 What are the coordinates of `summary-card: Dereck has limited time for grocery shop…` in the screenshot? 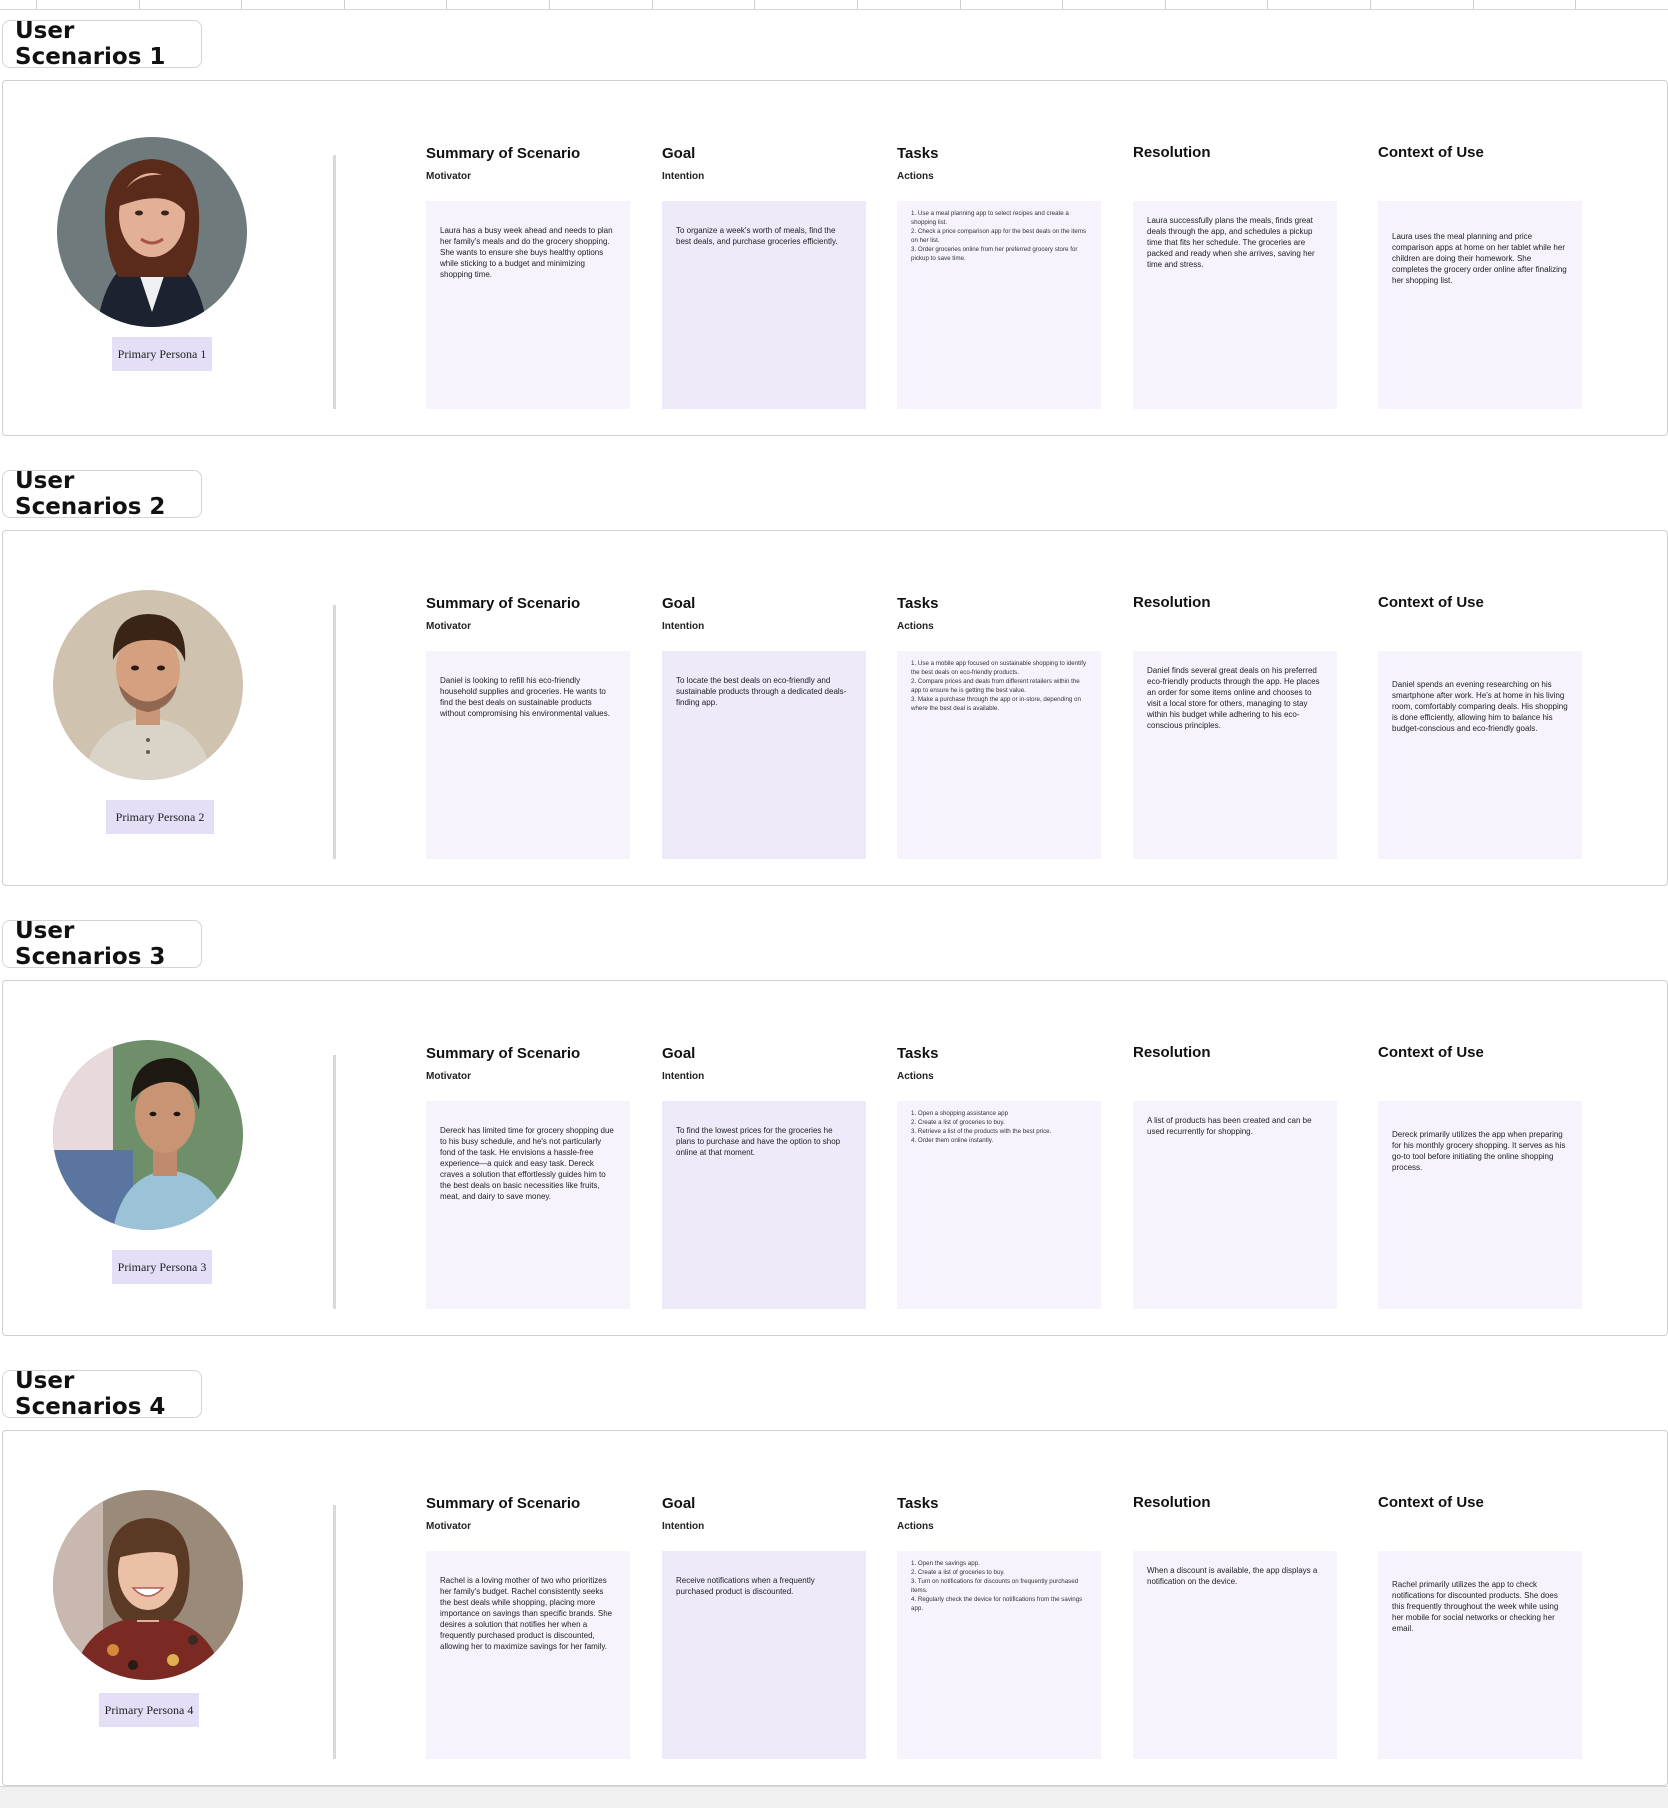 It's located at (528, 1205).